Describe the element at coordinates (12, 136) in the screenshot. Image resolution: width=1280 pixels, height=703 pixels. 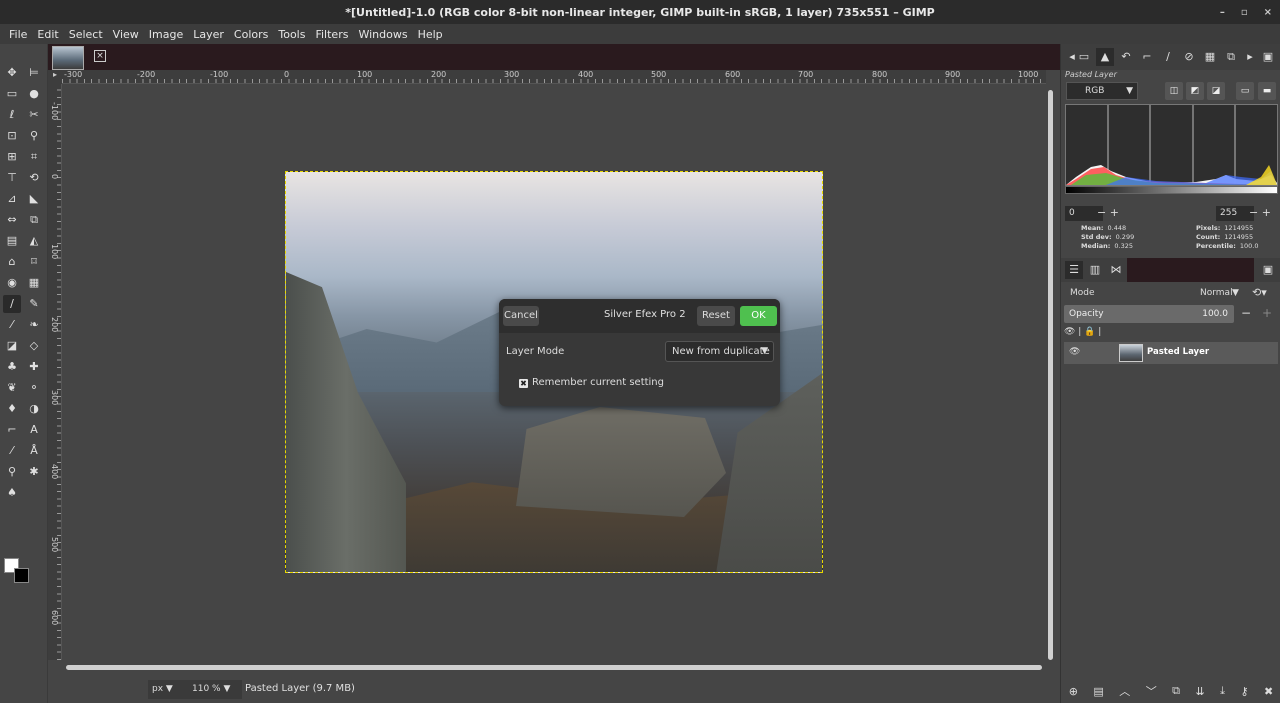
I see `foreground-select-icon: ⊡` at that location.